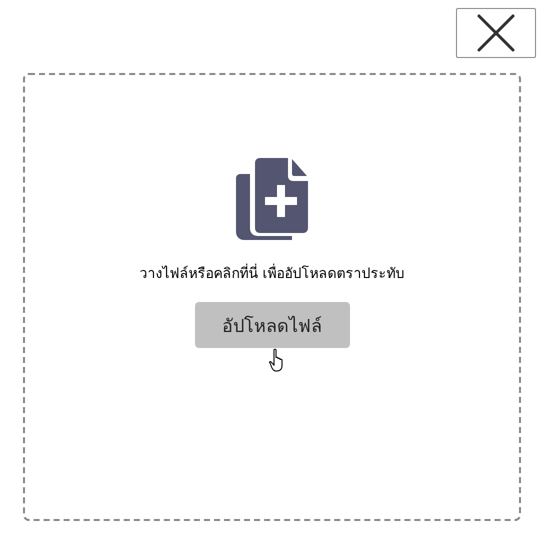 This screenshot has width=546, height=545. I want to click on close-icon, so click(496, 33).